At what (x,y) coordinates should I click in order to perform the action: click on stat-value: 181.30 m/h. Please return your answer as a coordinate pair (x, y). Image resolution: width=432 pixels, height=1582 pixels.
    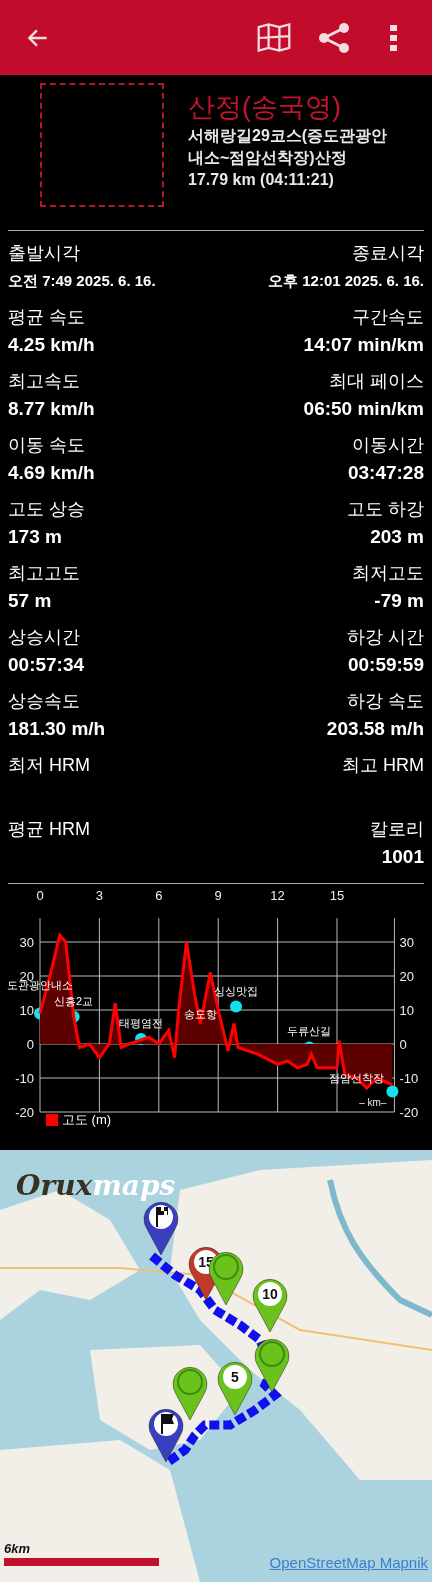
    Looking at the image, I should click on (57, 729).